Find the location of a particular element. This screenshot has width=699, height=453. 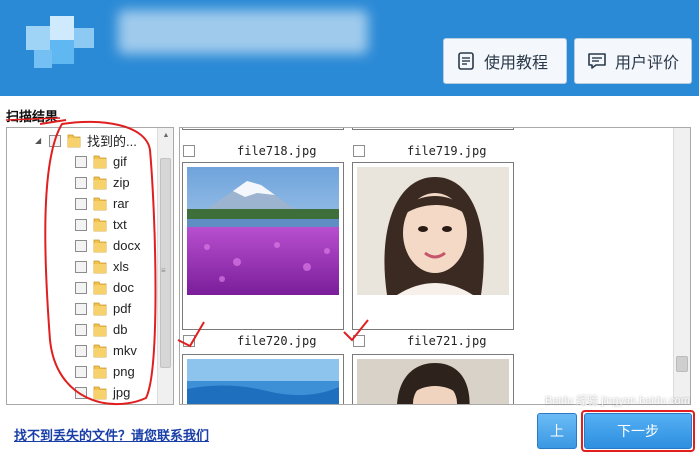

app-title-blurred is located at coordinates (243, 32).